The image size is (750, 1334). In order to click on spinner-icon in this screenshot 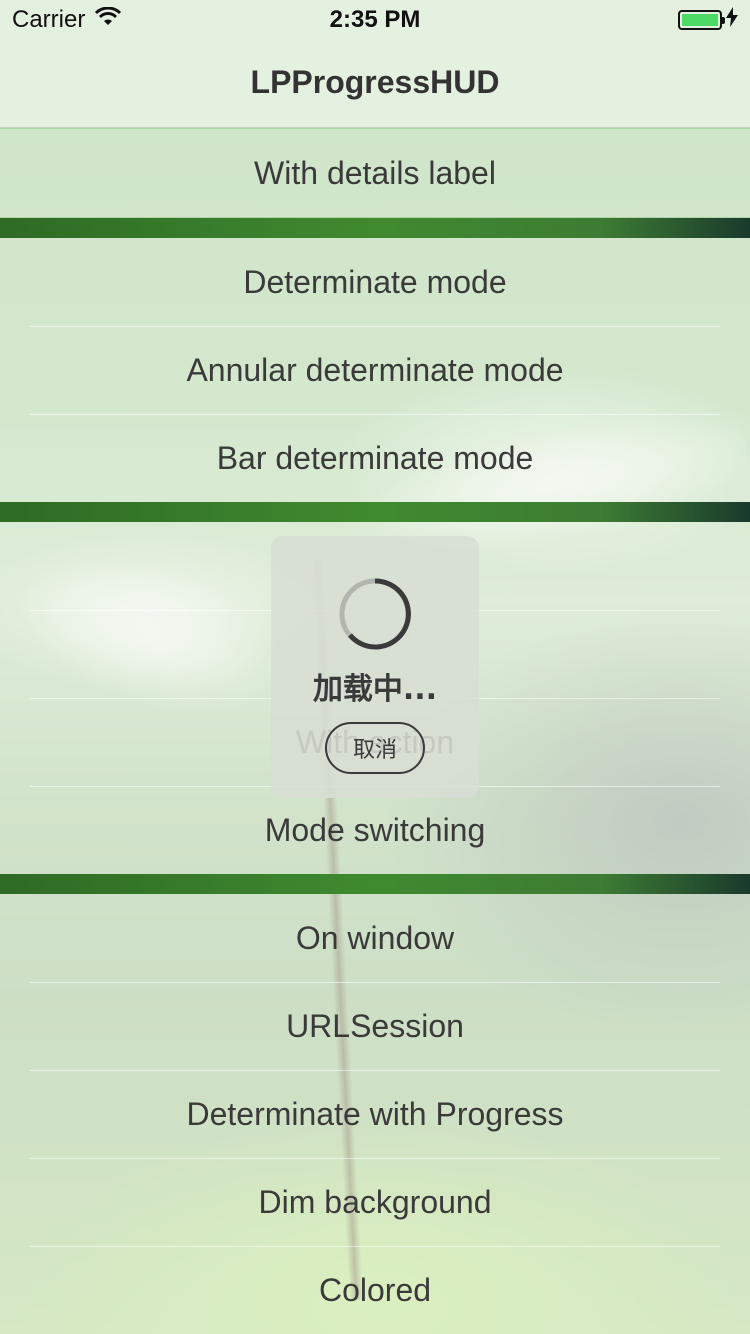, I will do `click(375, 614)`.